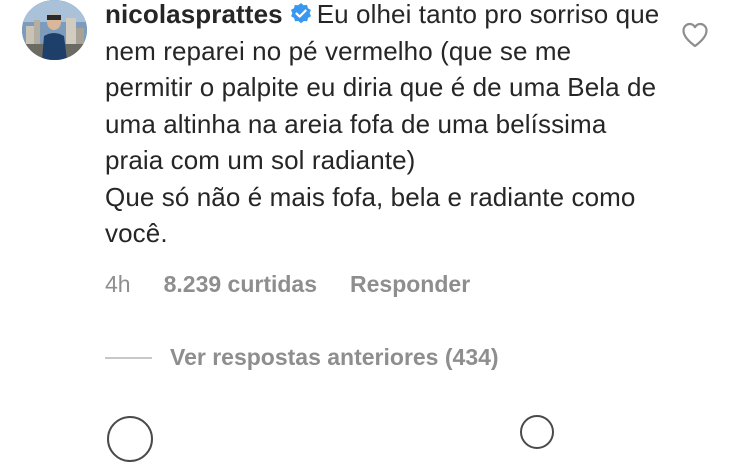 The width and height of the screenshot is (750, 462). I want to click on replies-divider, so click(128, 357).